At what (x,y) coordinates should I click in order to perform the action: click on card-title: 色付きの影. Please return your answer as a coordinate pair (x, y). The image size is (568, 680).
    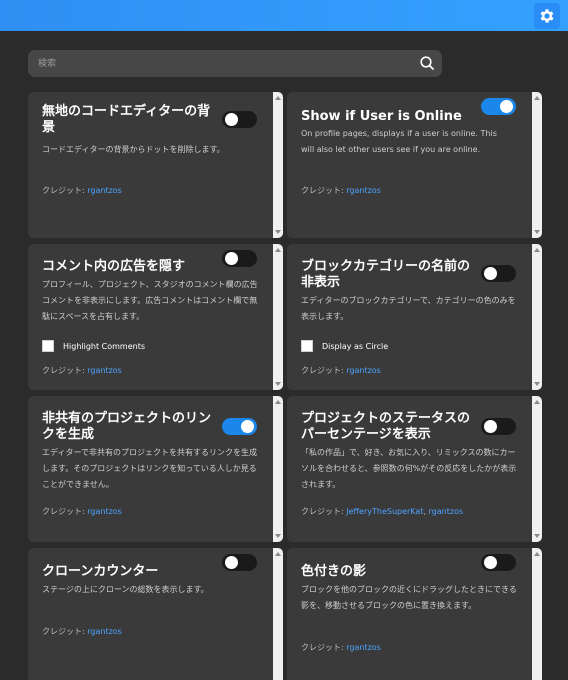
    Looking at the image, I should click on (334, 571).